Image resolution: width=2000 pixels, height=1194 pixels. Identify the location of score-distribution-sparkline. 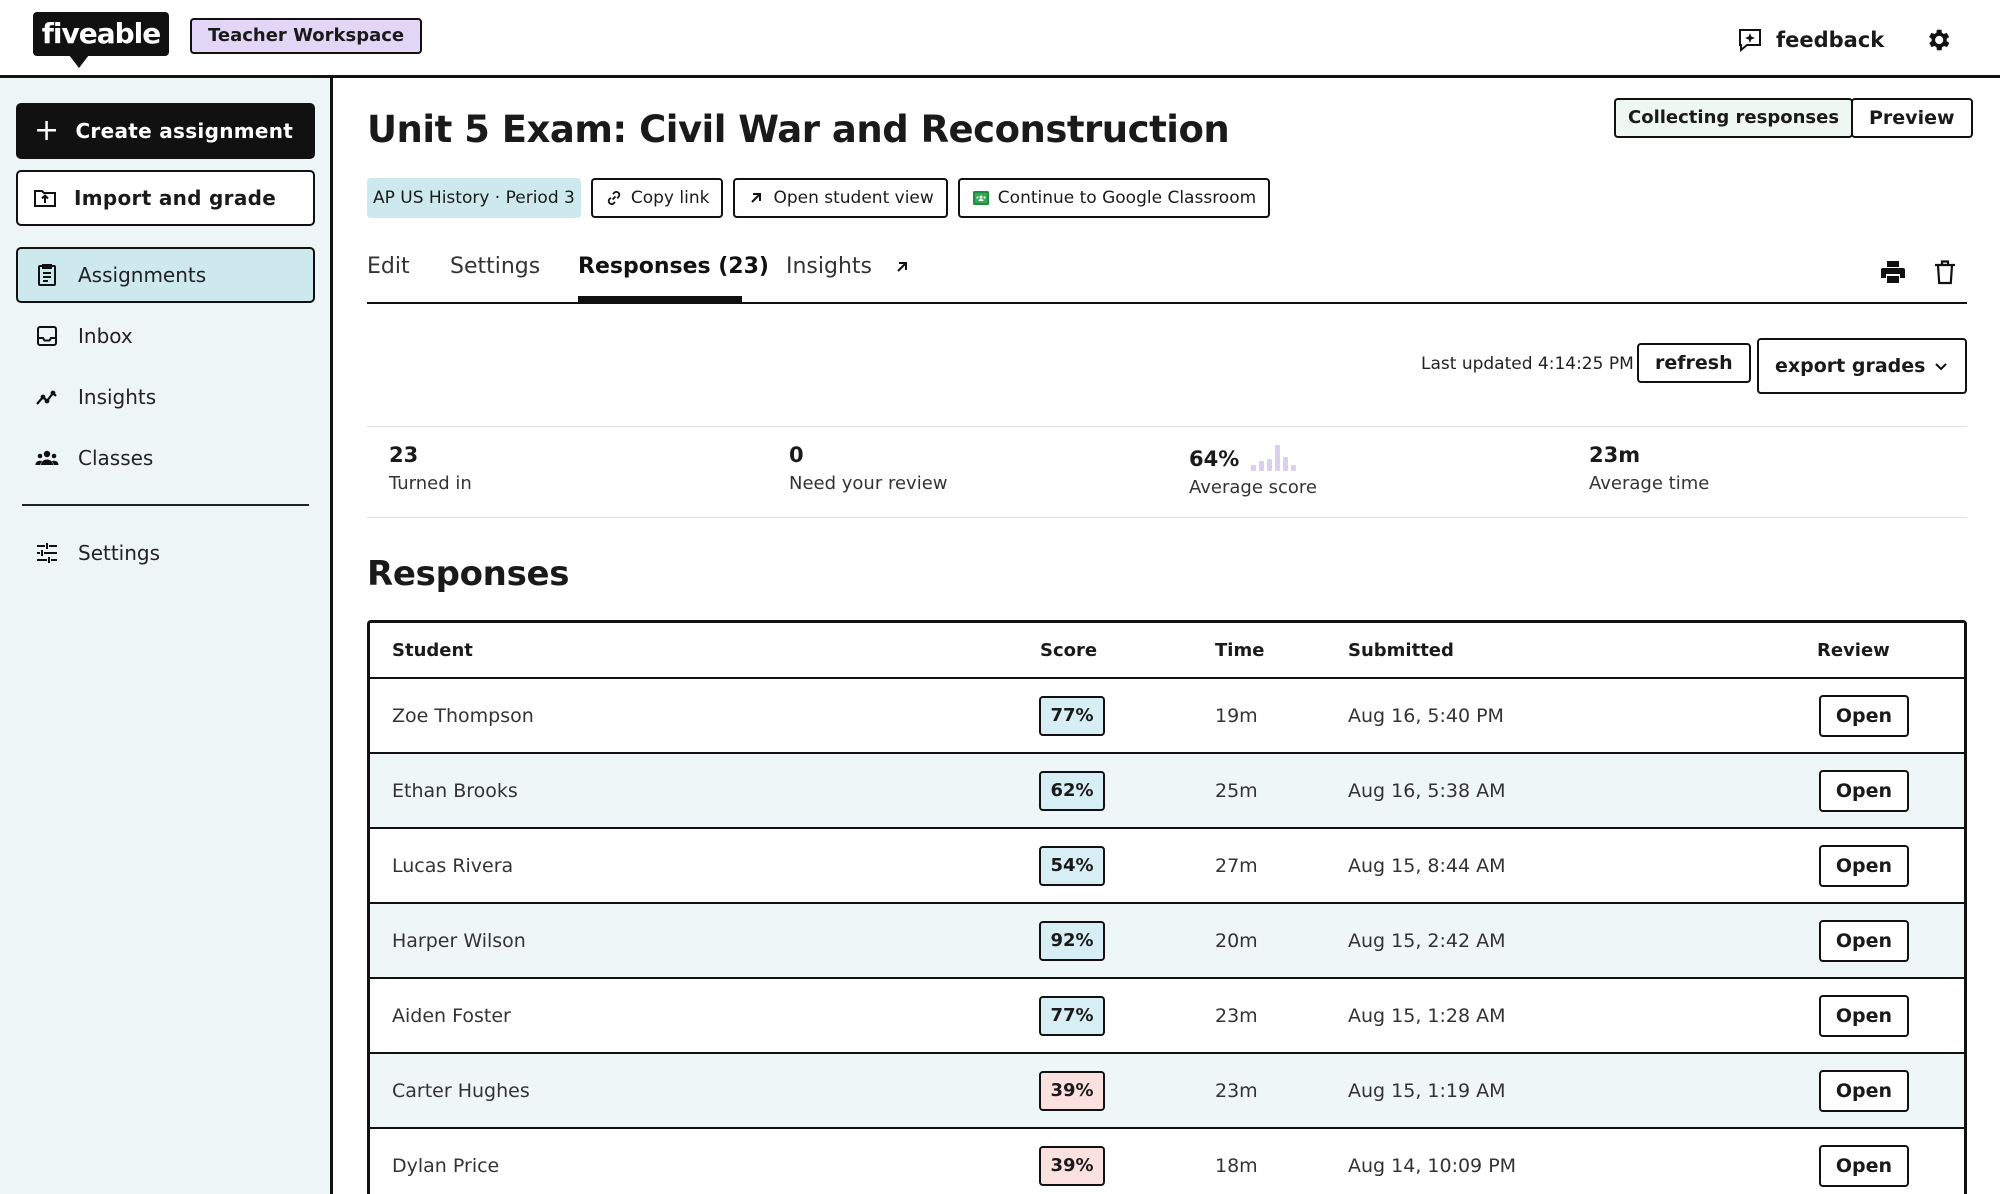
(1274, 457).